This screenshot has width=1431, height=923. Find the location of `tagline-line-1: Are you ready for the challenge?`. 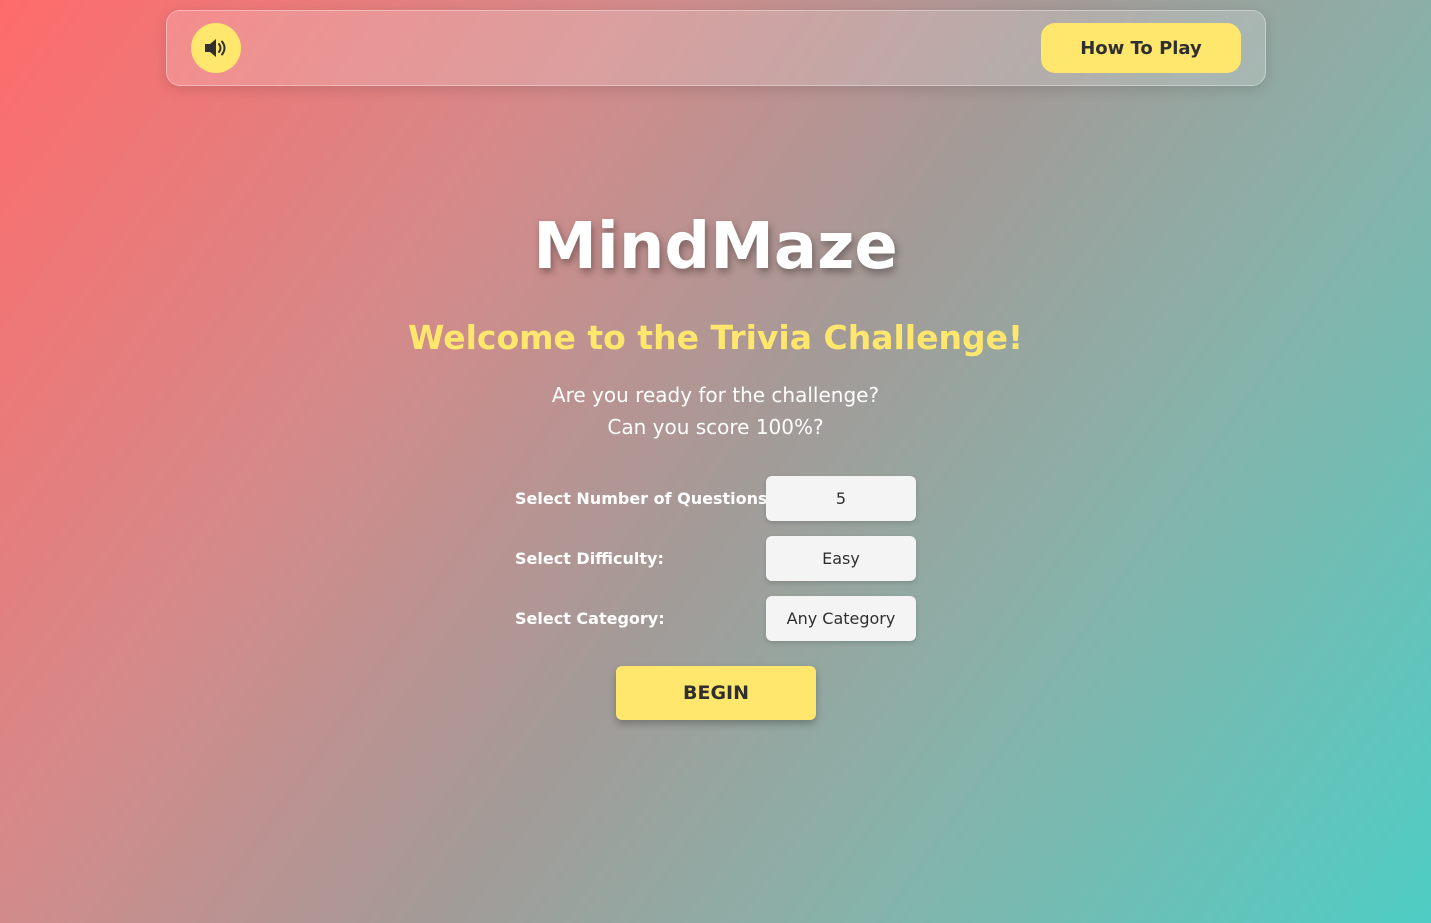

tagline-line-1: Are you ready for the challenge? is located at coordinates (715, 395).